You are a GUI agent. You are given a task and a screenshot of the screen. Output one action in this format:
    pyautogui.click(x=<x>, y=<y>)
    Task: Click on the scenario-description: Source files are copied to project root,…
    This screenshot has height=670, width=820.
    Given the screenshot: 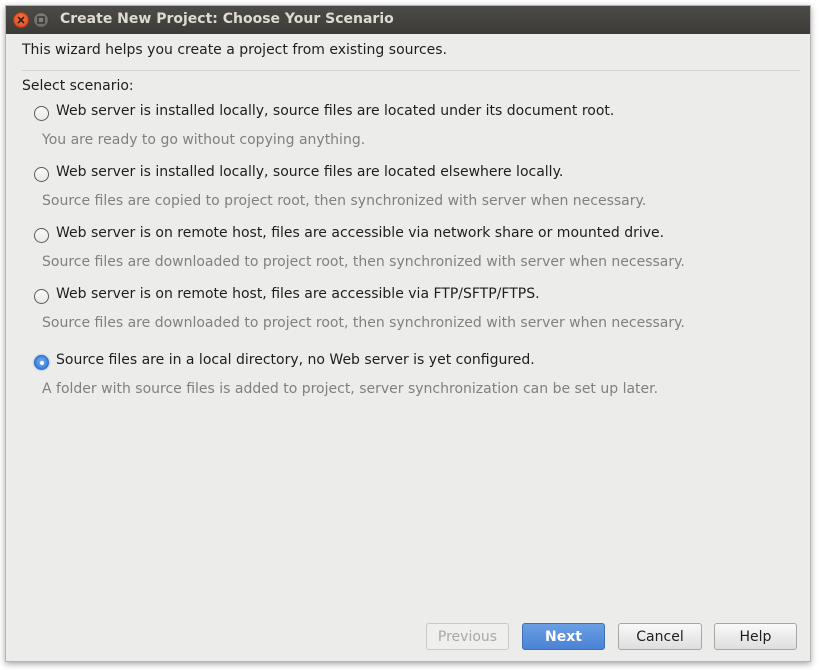 What is the action you would take?
    pyautogui.click(x=344, y=201)
    